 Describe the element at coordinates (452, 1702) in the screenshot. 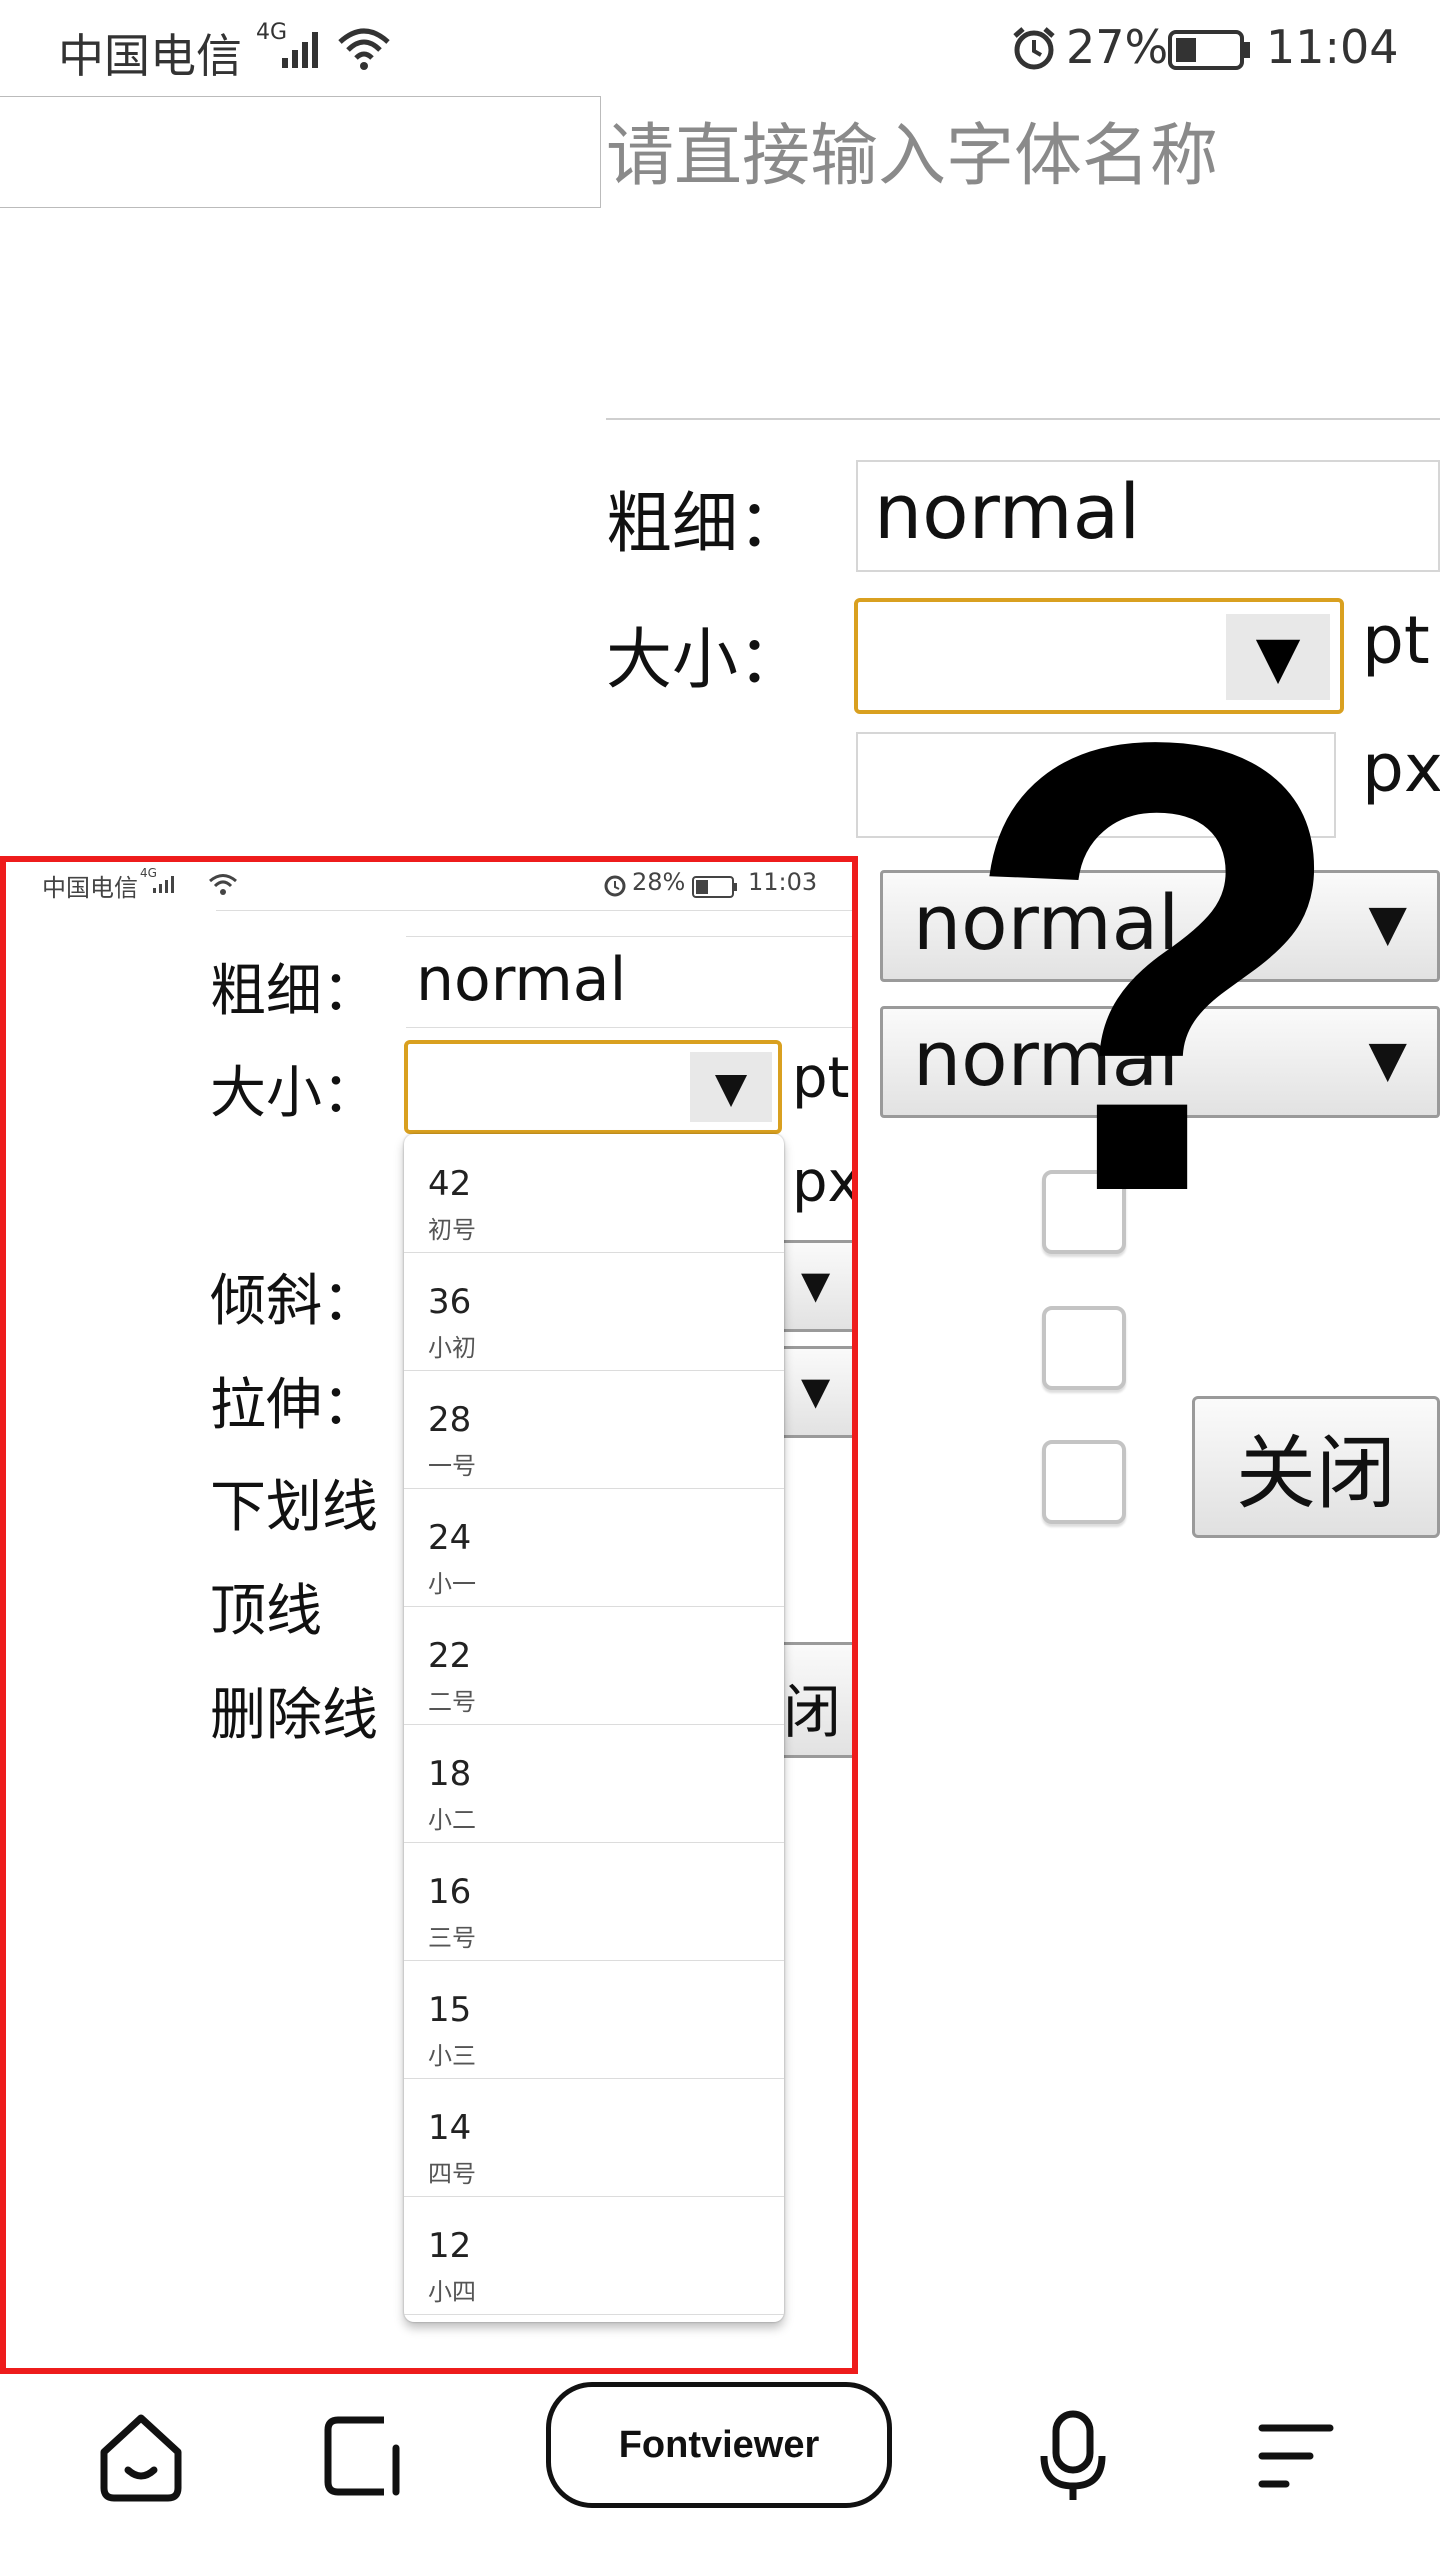

I see `size-option-name: 二号` at that location.